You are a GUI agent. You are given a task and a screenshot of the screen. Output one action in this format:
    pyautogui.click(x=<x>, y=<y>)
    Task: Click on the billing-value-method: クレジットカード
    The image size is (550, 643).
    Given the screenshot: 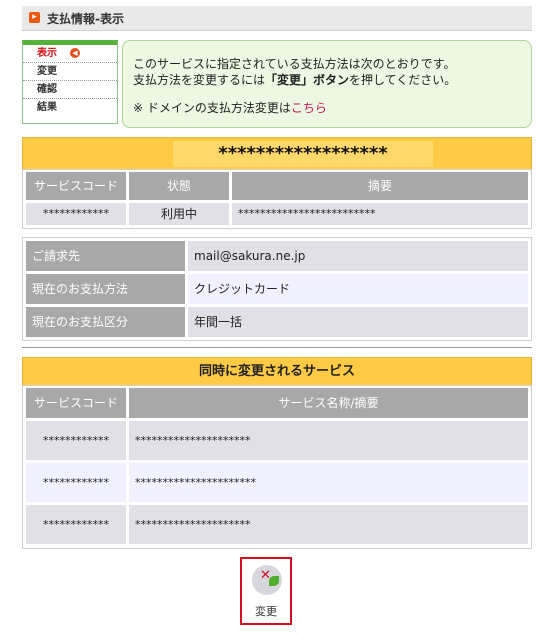 What is the action you would take?
    pyautogui.click(x=358, y=289)
    